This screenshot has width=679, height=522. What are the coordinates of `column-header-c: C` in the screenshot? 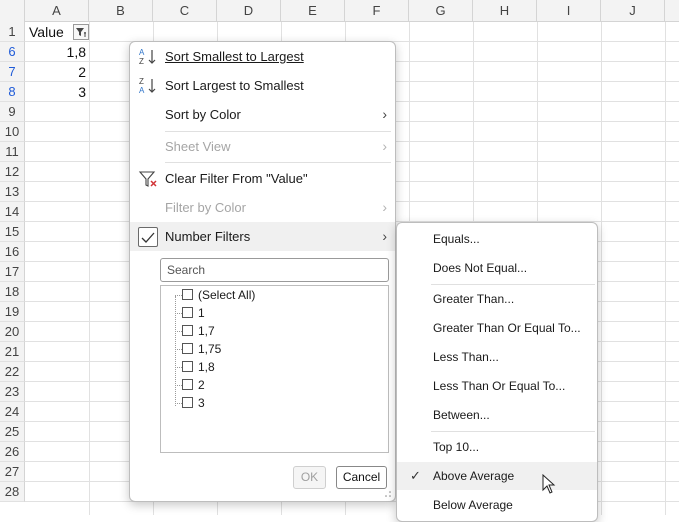 It's located at (185, 11).